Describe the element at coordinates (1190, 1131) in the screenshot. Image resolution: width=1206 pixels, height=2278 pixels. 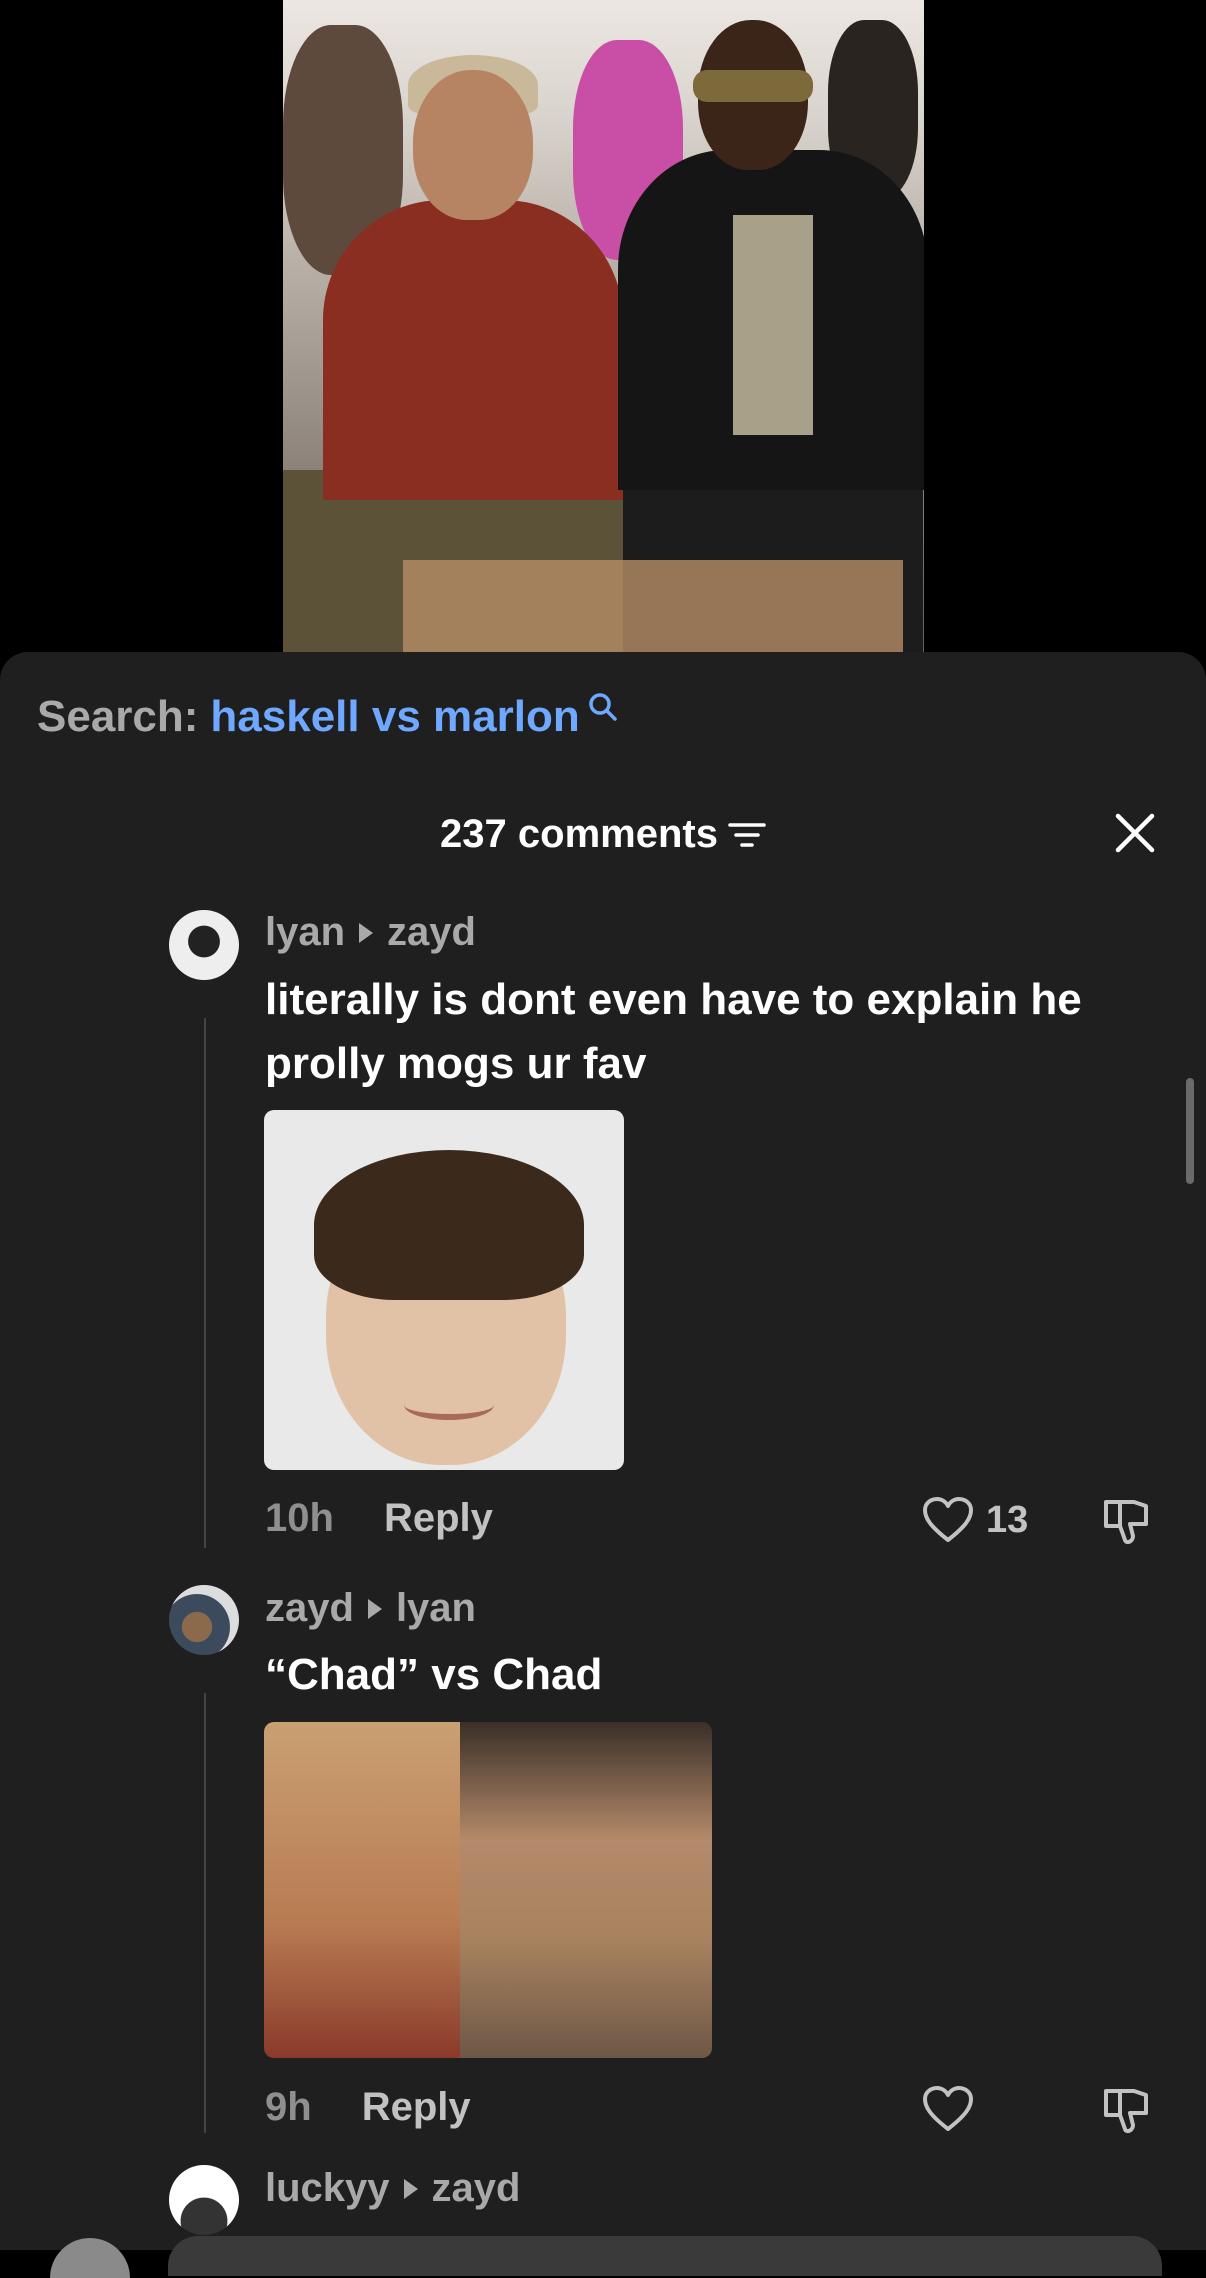
I see `scrollbar` at that location.